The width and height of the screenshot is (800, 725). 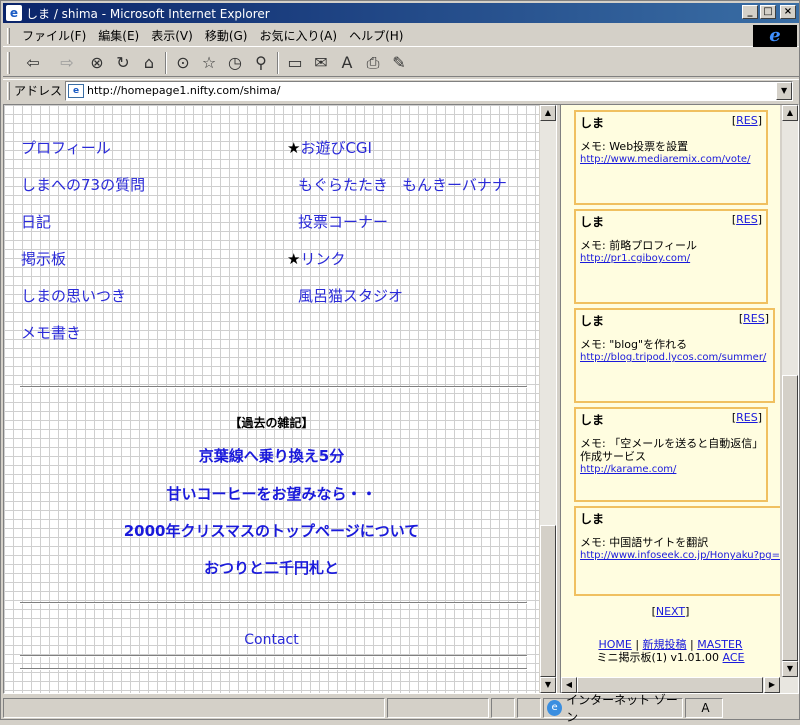 What do you see at coordinates (54, 35) in the screenshot?
I see `menu-file: ファイル(F)` at bounding box center [54, 35].